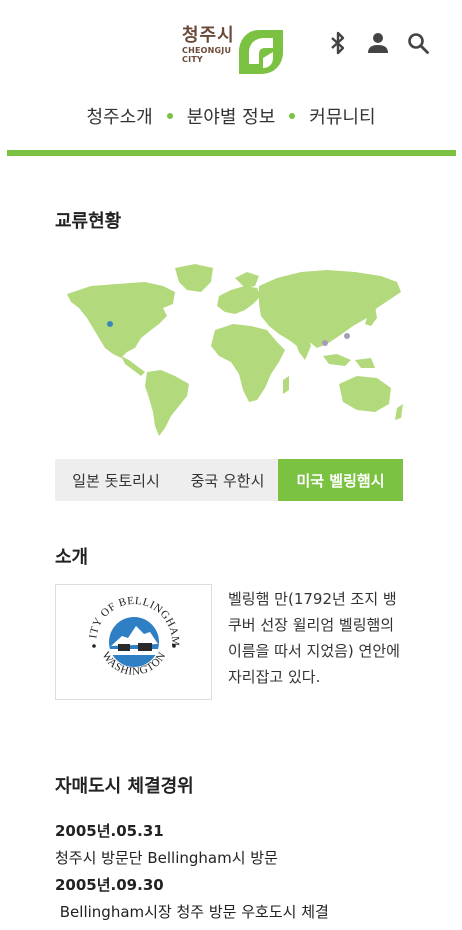 The height and width of the screenshot is (930, 462). I want to click on bellingham-seal-icon: CITY OF BELLINGHAM WASHINGTON, so click(133, 641).